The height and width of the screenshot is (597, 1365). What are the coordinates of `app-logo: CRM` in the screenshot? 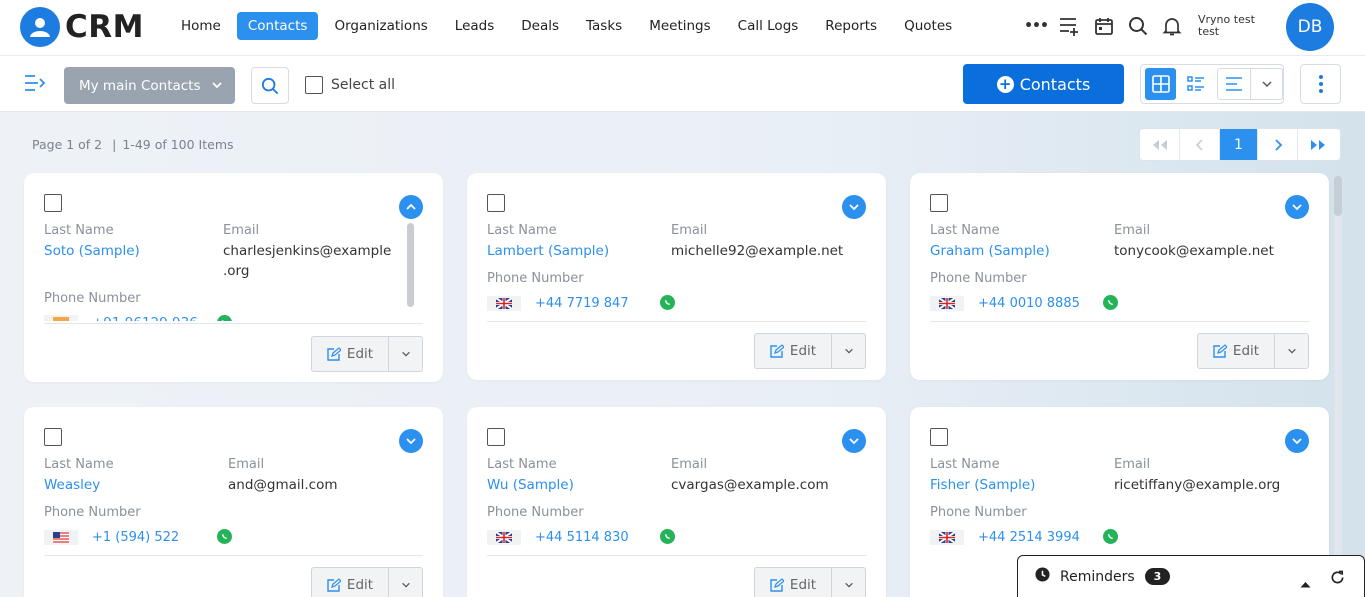 It's located at (82, 27).